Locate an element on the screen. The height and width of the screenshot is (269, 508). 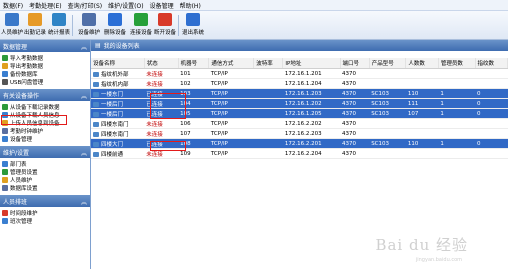
device-name: 四楼前通 is located at coordinates (112, 154).